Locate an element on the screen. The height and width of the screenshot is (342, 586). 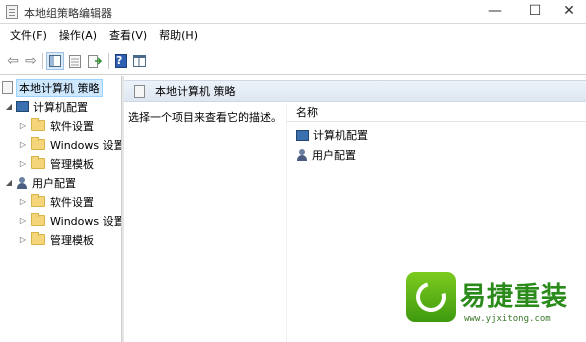
tree-label-user-config: 用户配置 is located at coordinates (54, 183).